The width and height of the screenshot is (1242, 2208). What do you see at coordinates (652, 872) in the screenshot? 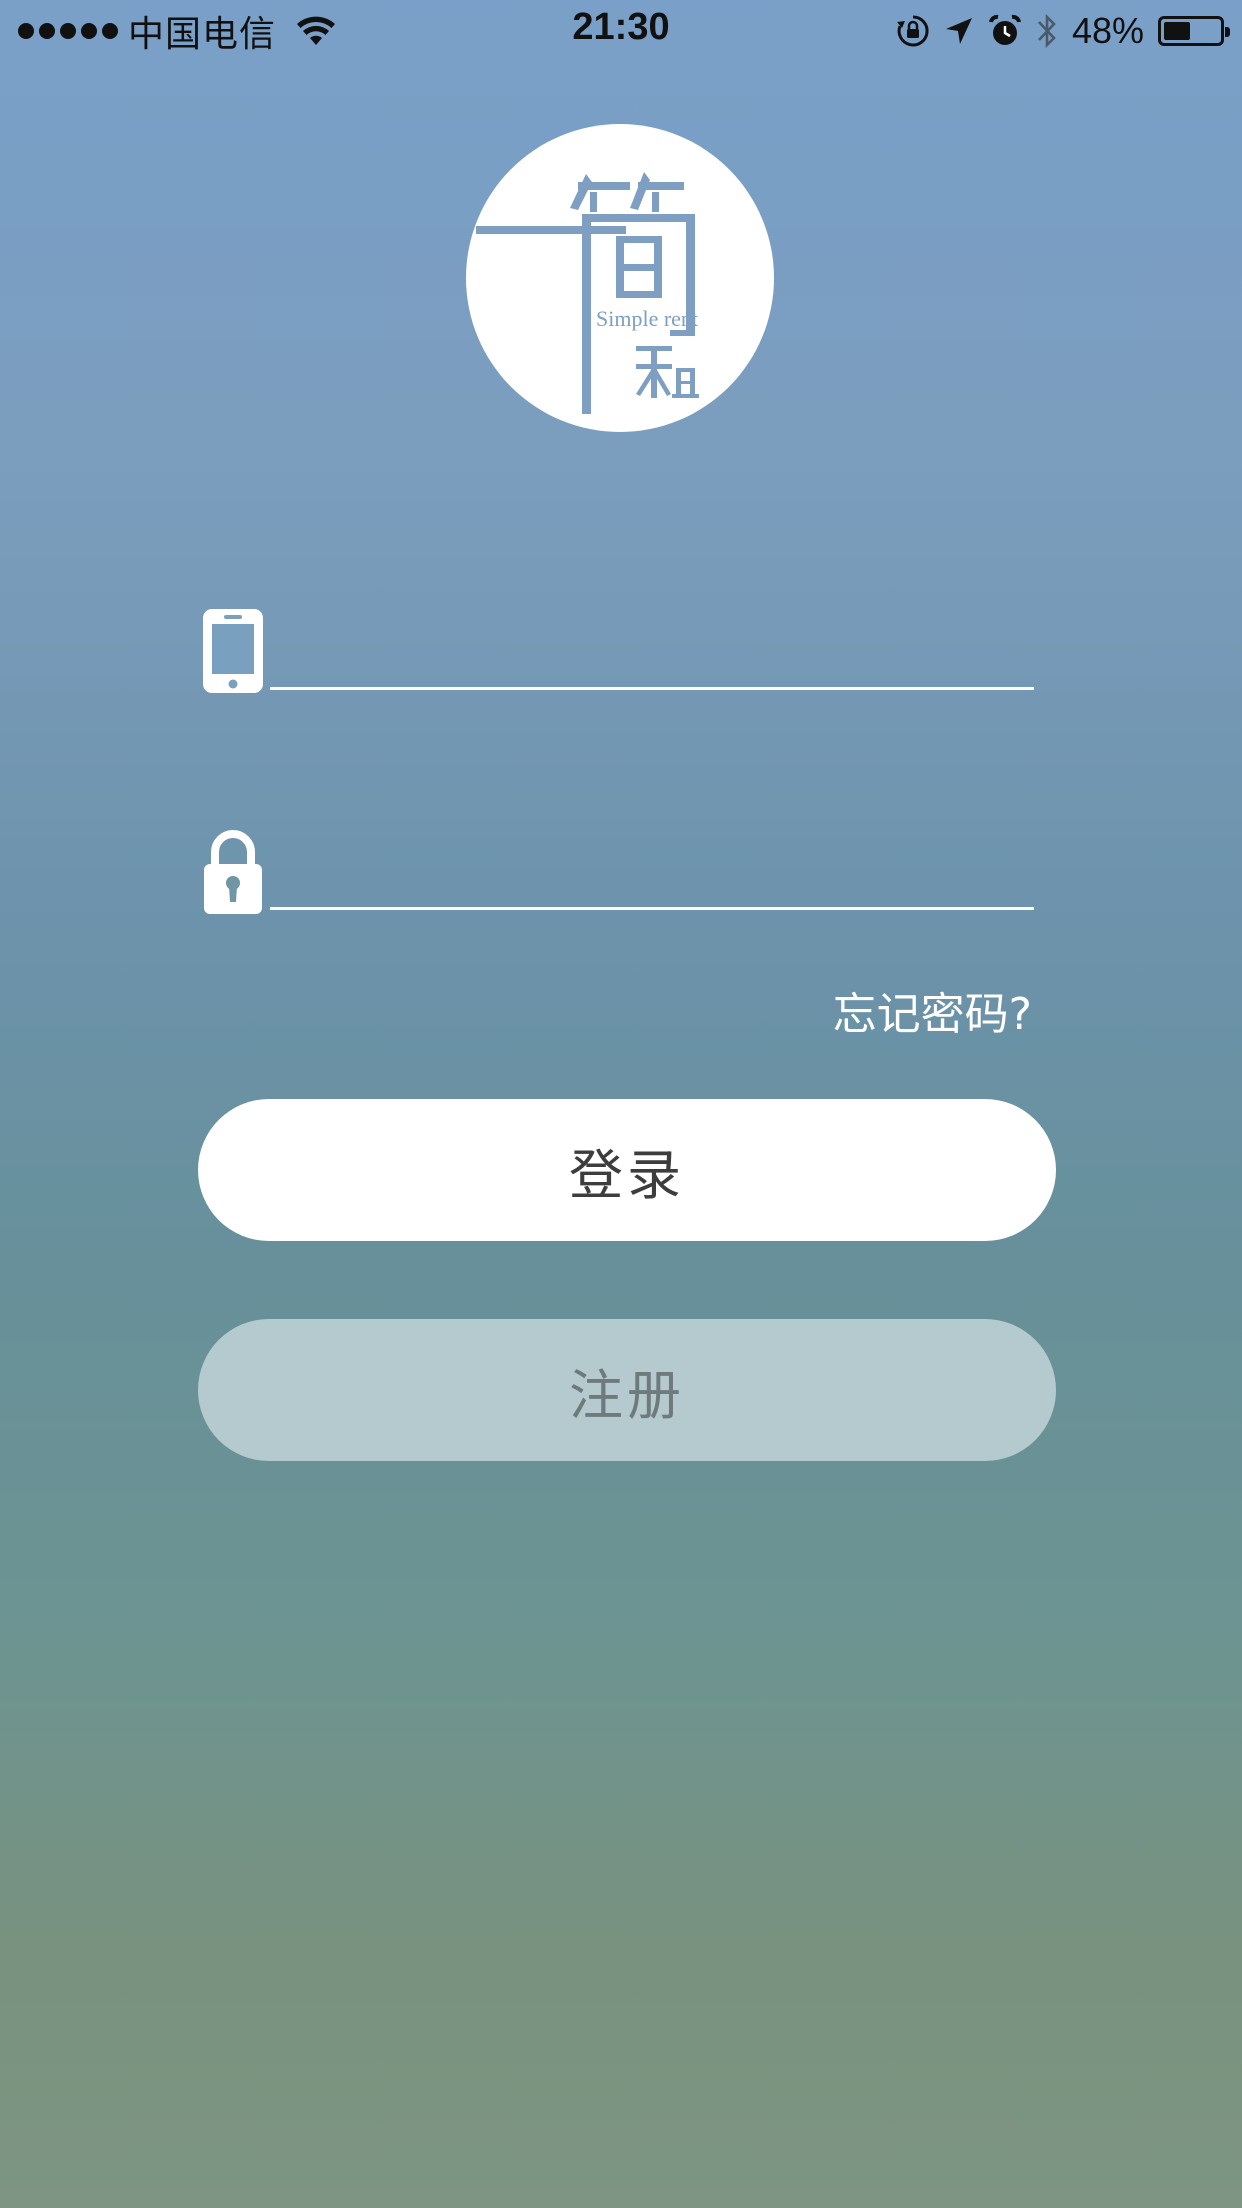
I see `password-input` at bounding box center [652, 872].